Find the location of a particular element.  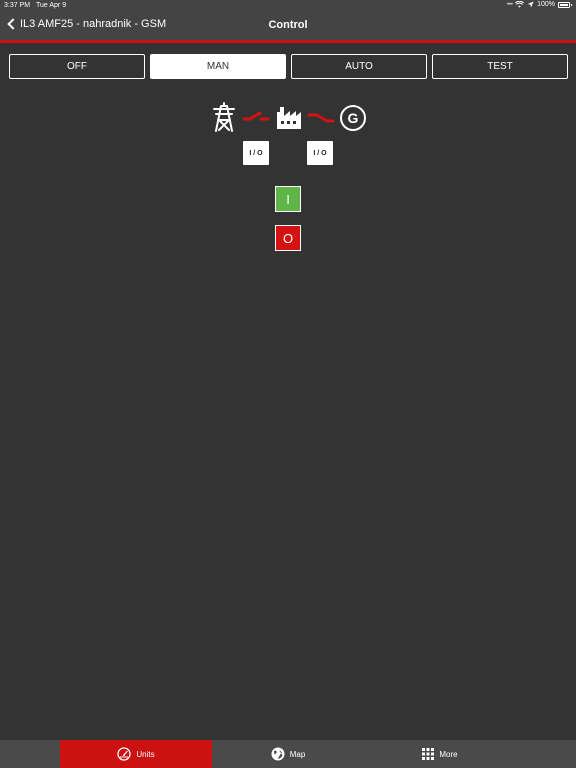

mains-breaker-open-icon is located at coordinates (256, 116).